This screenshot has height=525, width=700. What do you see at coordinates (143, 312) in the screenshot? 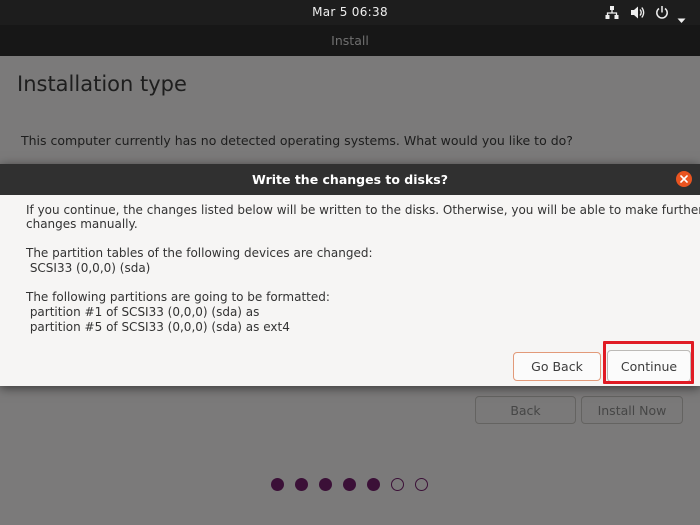
I see `partition-item: partition #1 of SCSI33 (0,0,0) (sda) as` at bounding box center [143, 312].